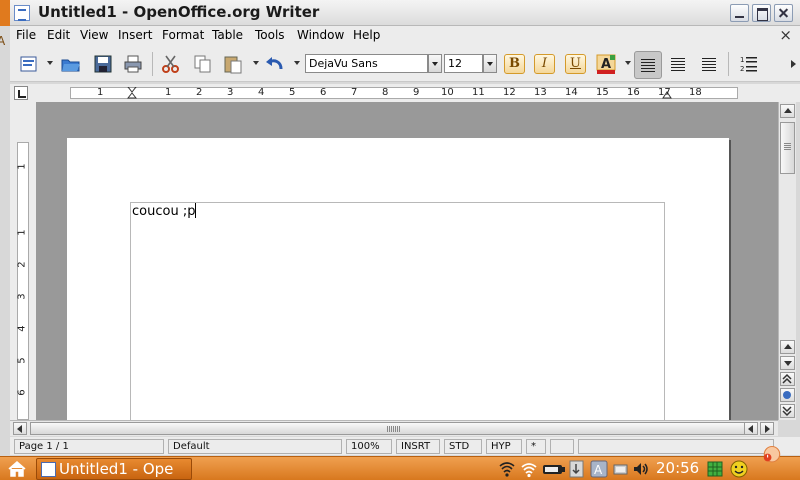 The image size is (800, 480). What do you see at coordinates (5, 241) in the screenshot?
I see `desktop-background` at bounding box center [5, 241].